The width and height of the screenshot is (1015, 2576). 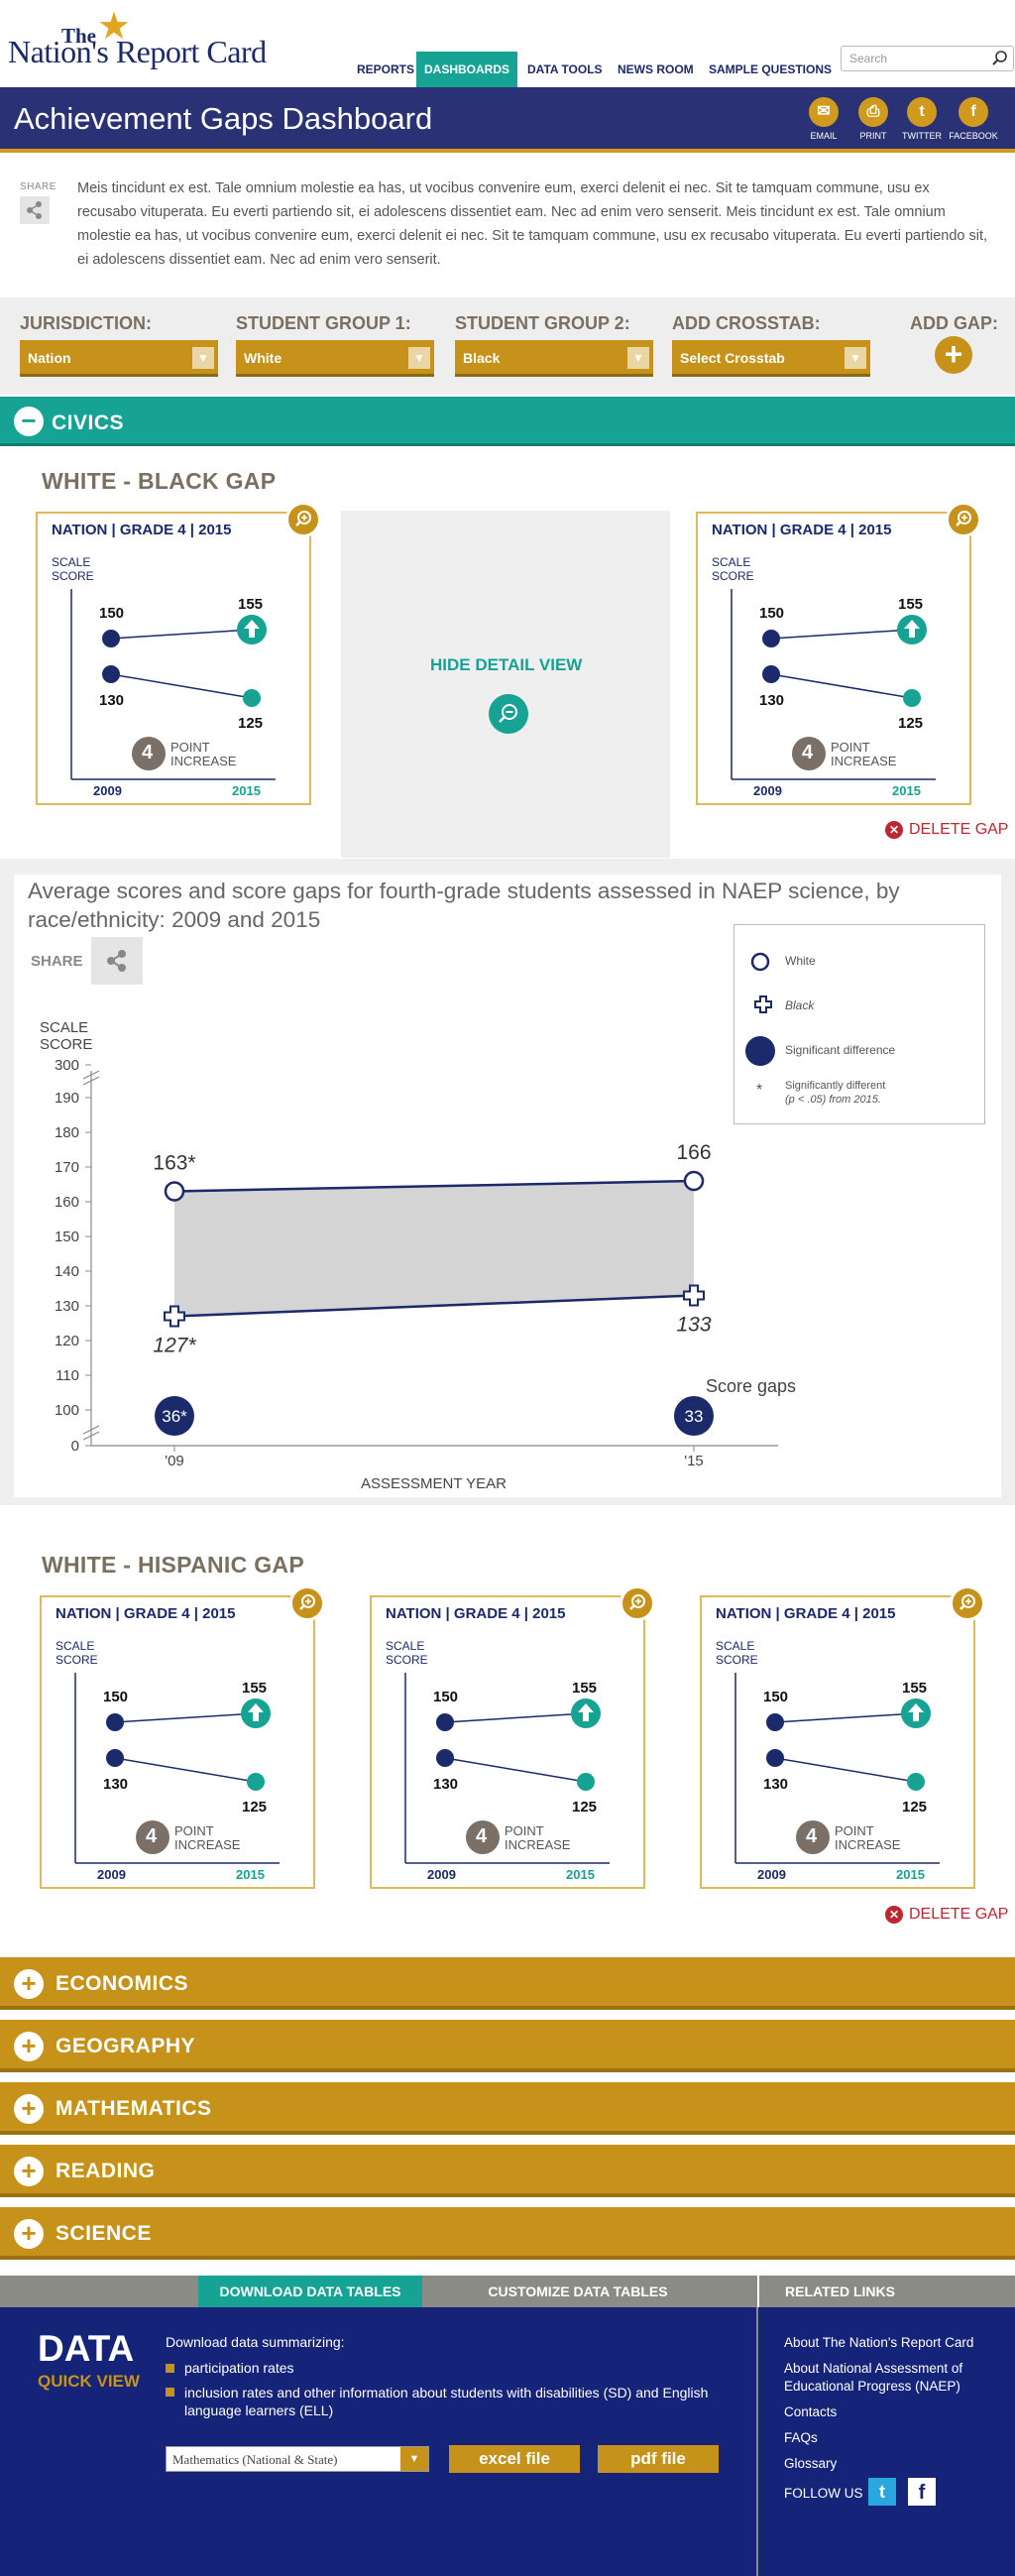 I want to click on tab-download-data-tables: DOWNLOAD DATA TABLES, so click(x=310, y=2291).